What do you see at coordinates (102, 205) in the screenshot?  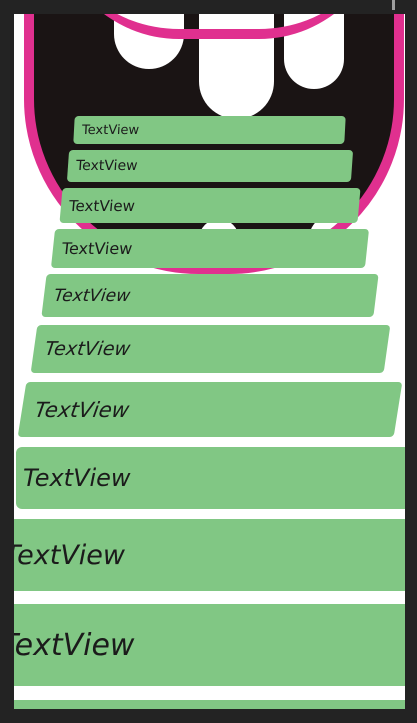 I see `text-view-3-label: TextView` at bounding box center [102, 205].